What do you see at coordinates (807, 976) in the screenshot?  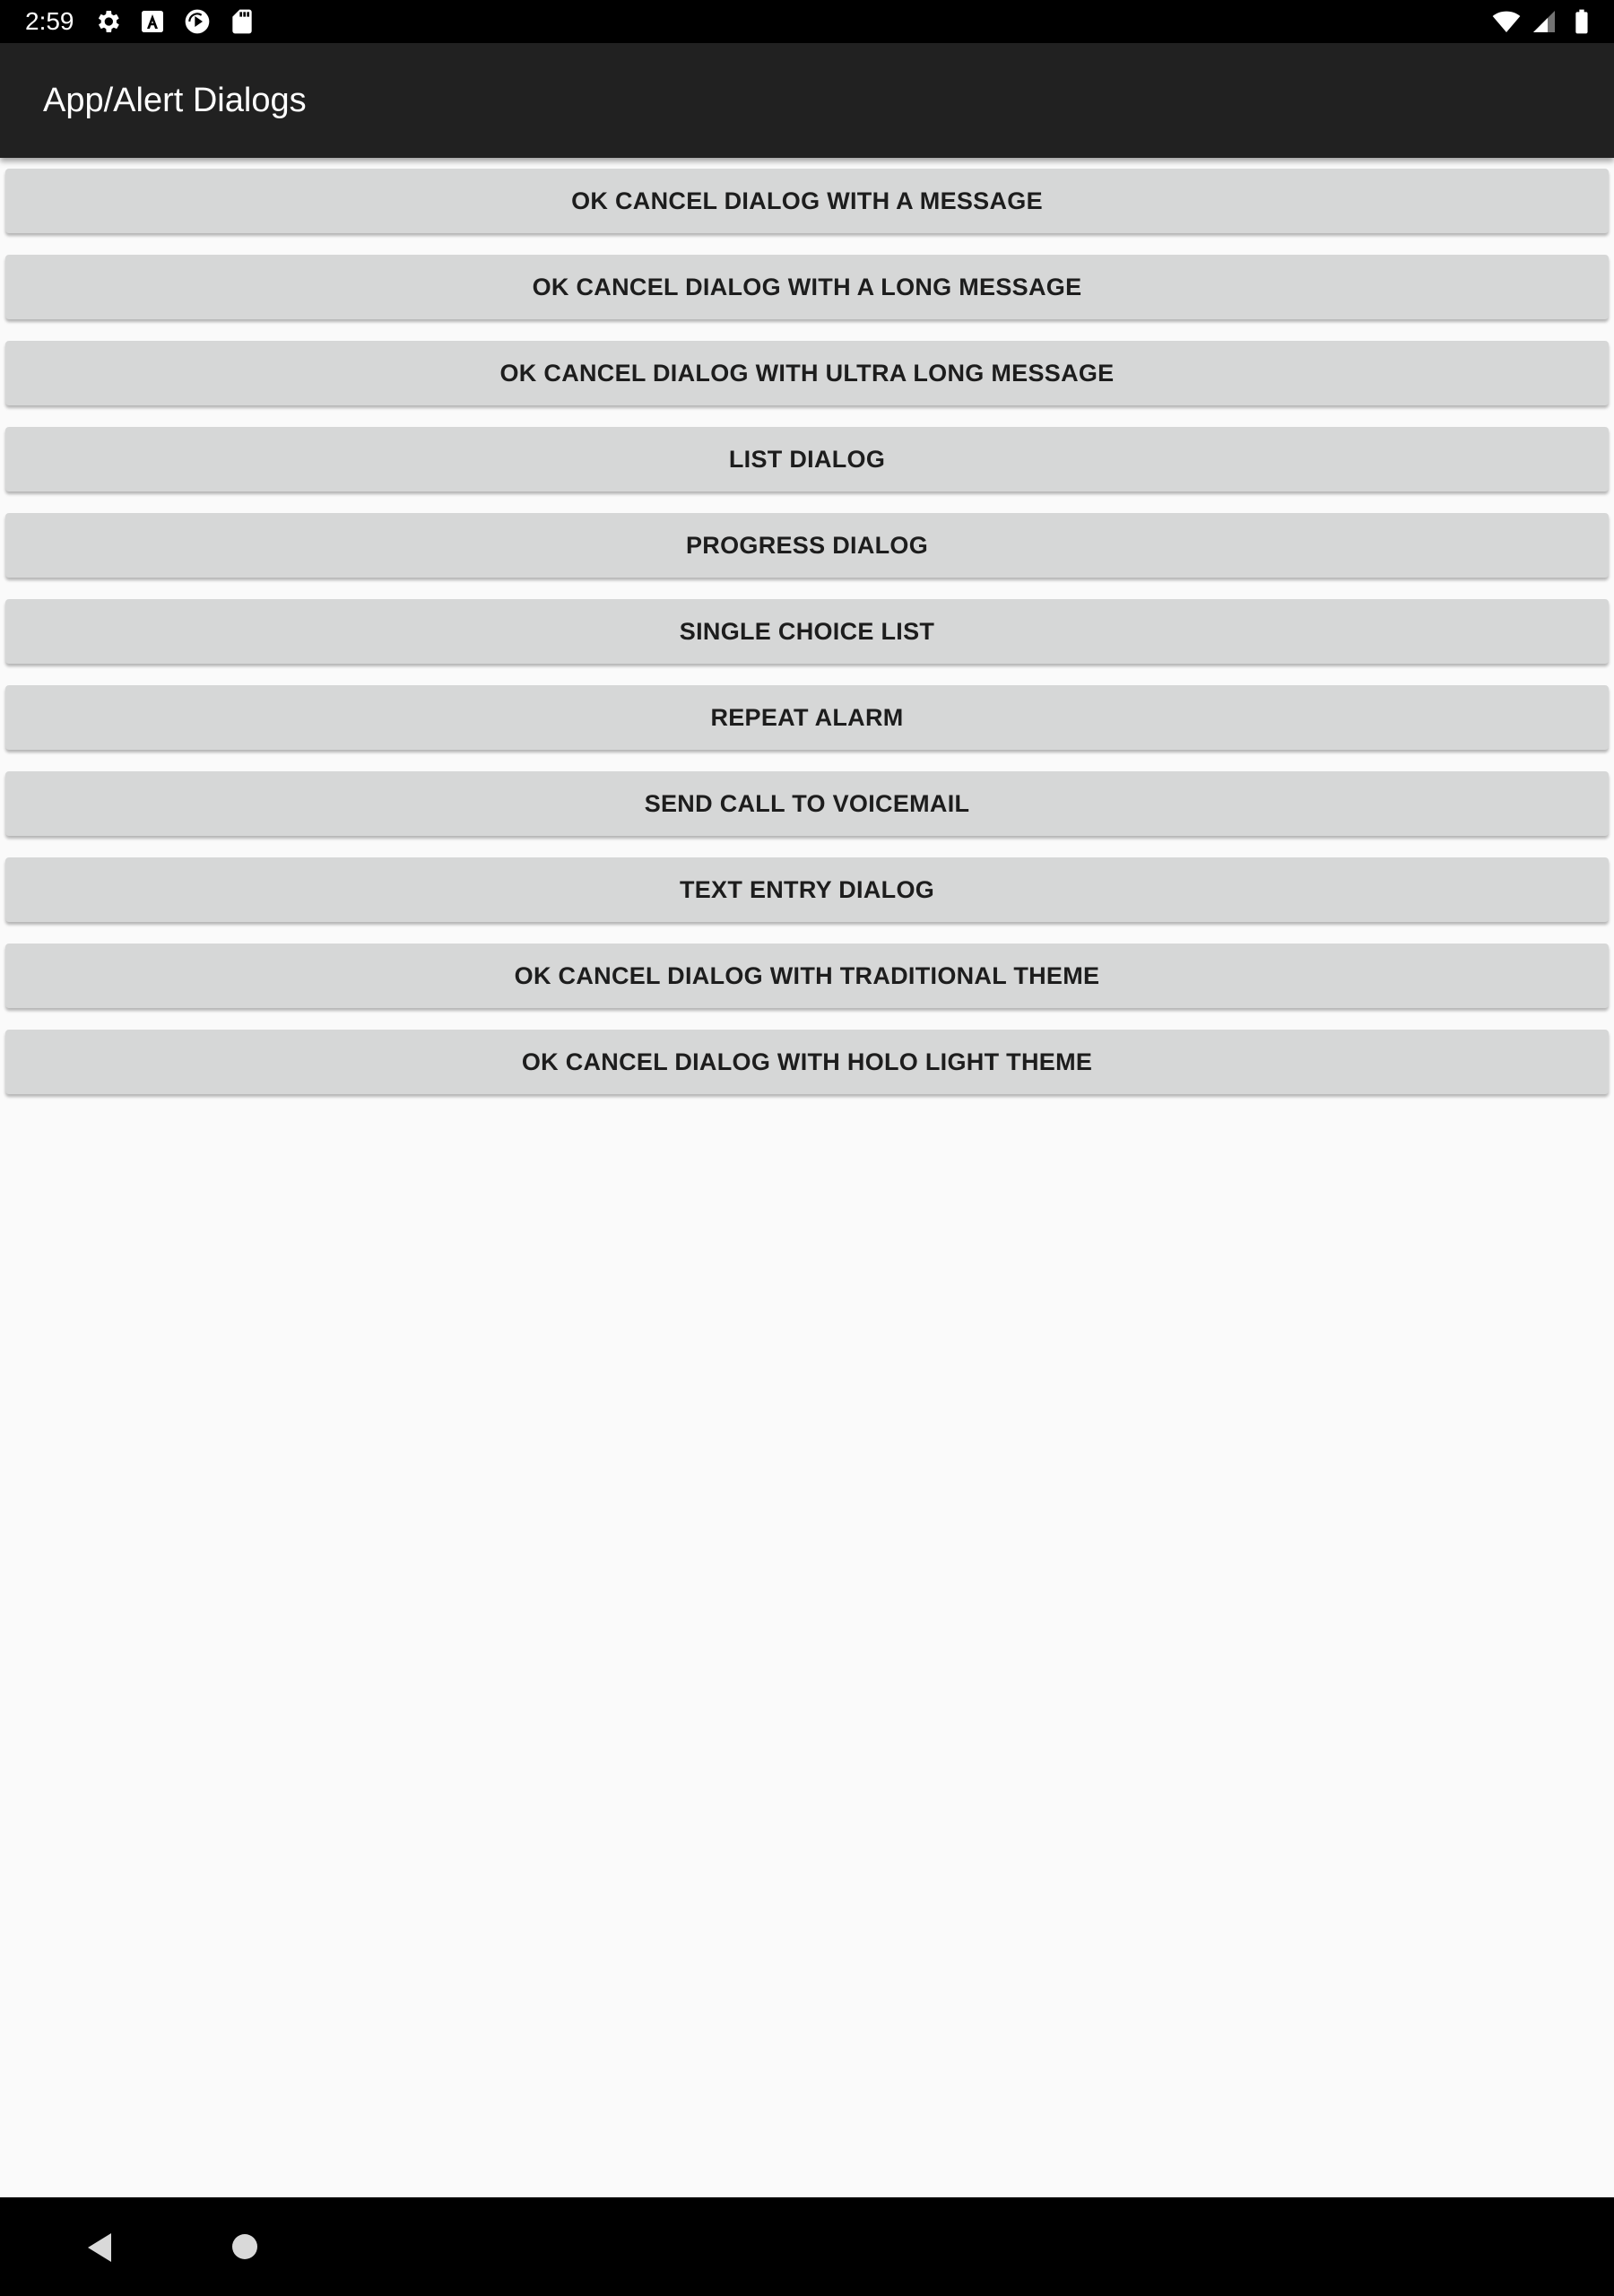 I see `ok-cancel-traditional-theme-button: OK CANCEL DIALOG WITH TRADITIONAL THEME` at bounding box center [807, 976].